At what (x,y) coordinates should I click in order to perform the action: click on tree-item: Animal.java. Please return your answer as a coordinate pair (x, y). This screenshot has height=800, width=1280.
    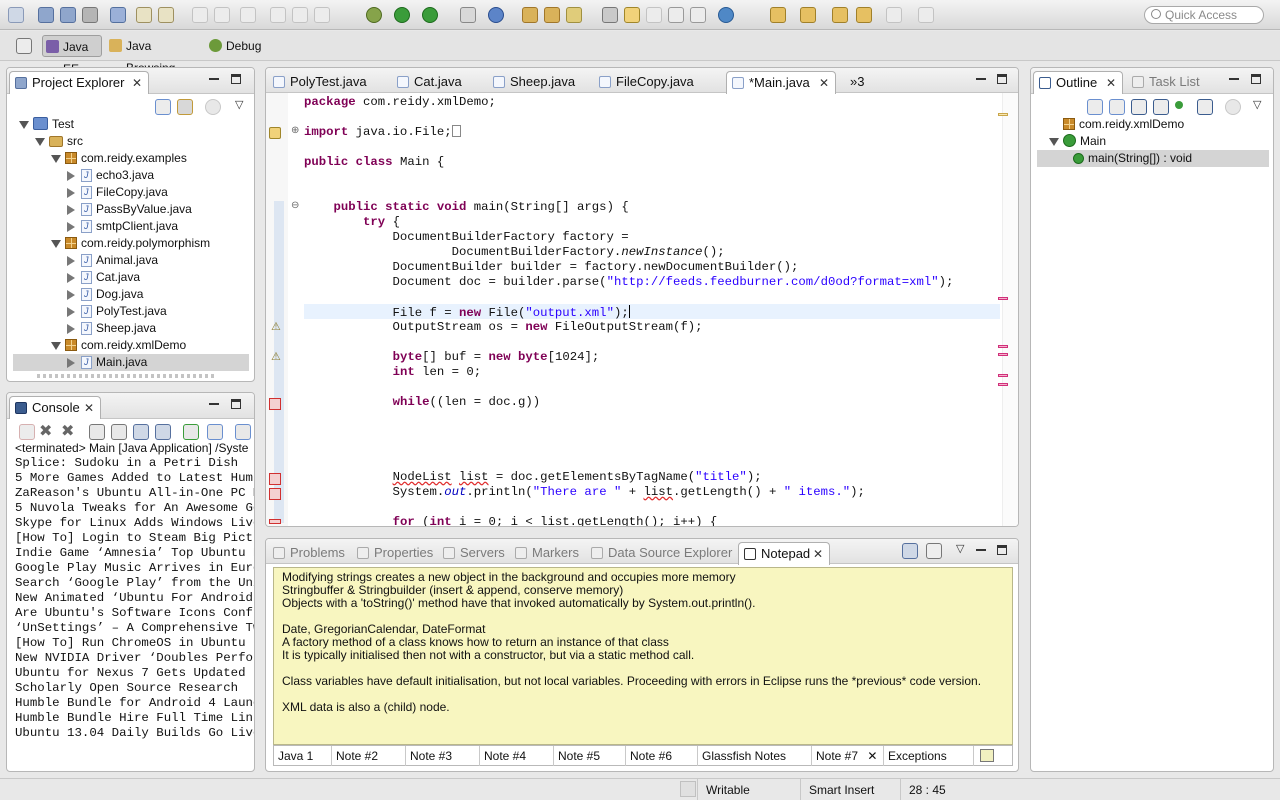
    Looking at the image, I should click on (112, 260).